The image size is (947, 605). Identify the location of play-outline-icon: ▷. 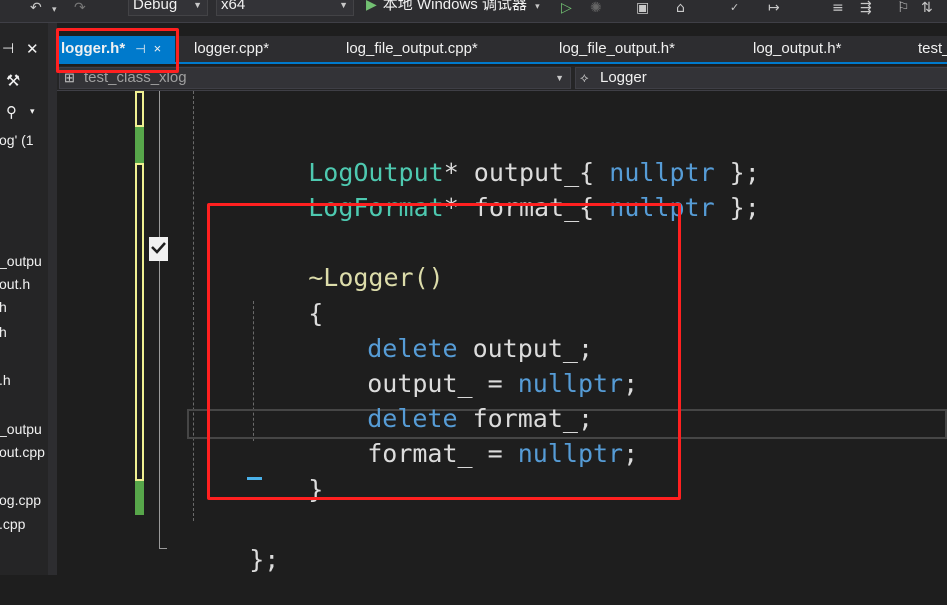
(566, 9).